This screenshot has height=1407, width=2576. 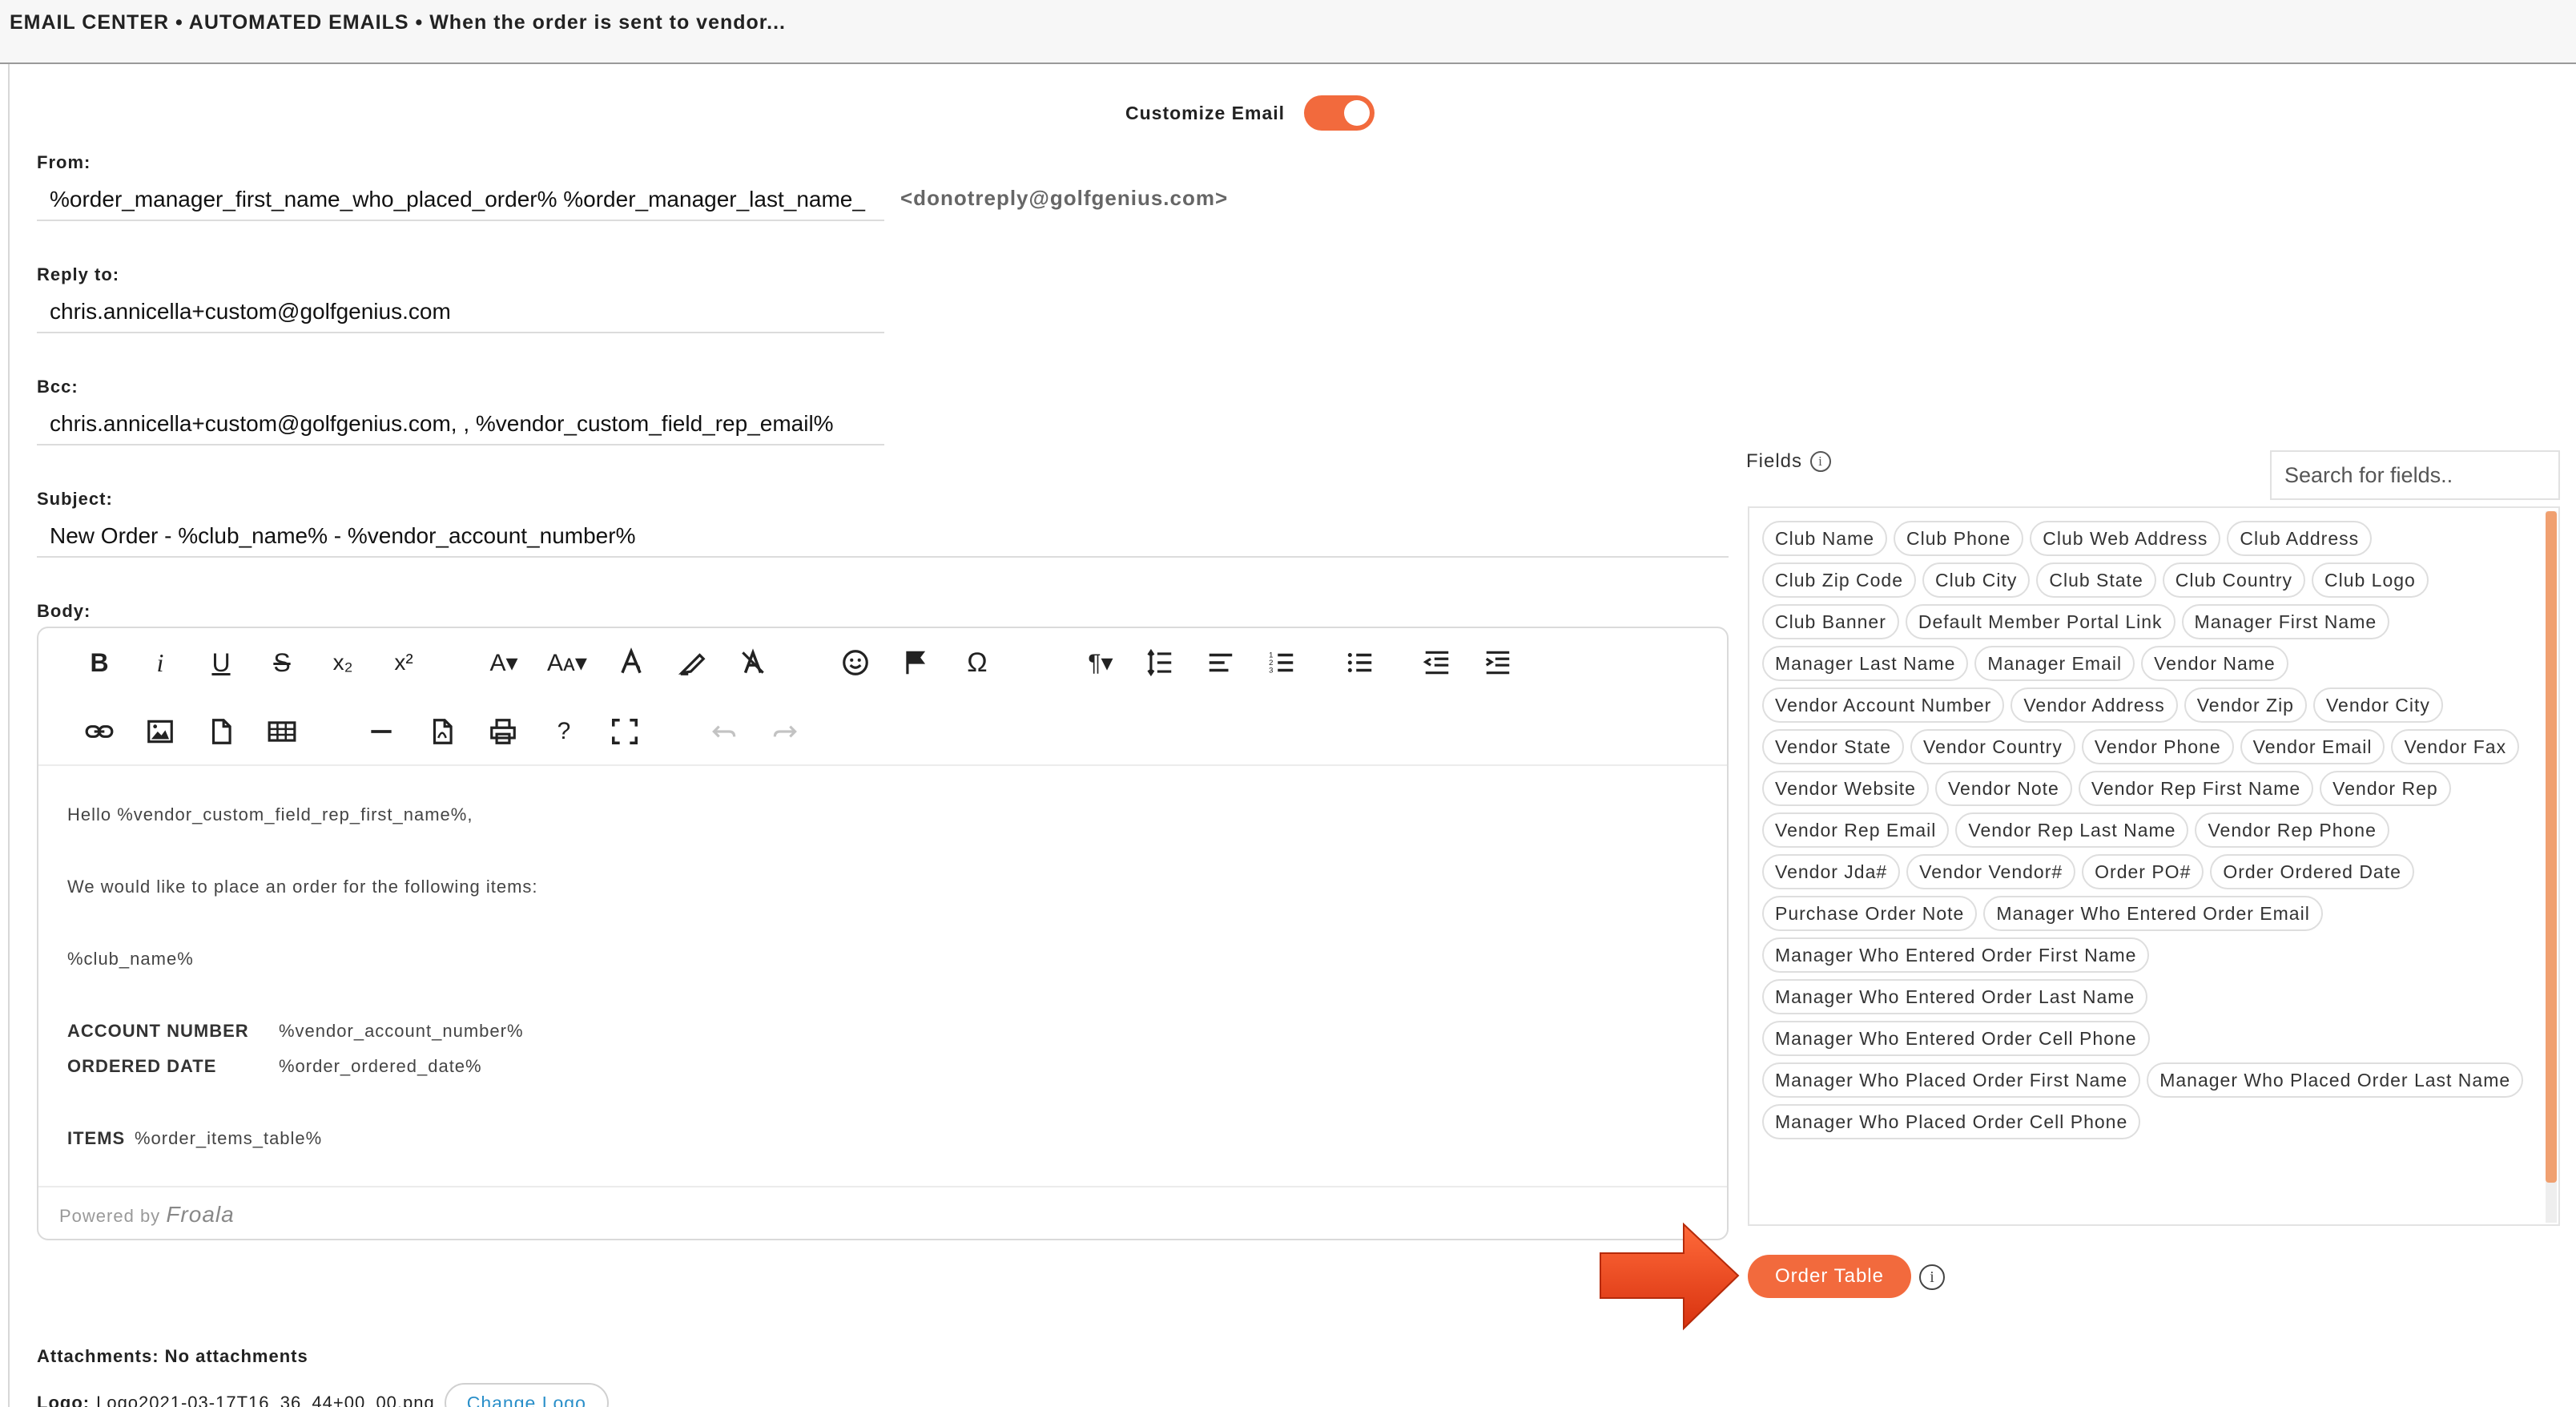 I want to click on insert-image-button, so click(x=160, y=732).